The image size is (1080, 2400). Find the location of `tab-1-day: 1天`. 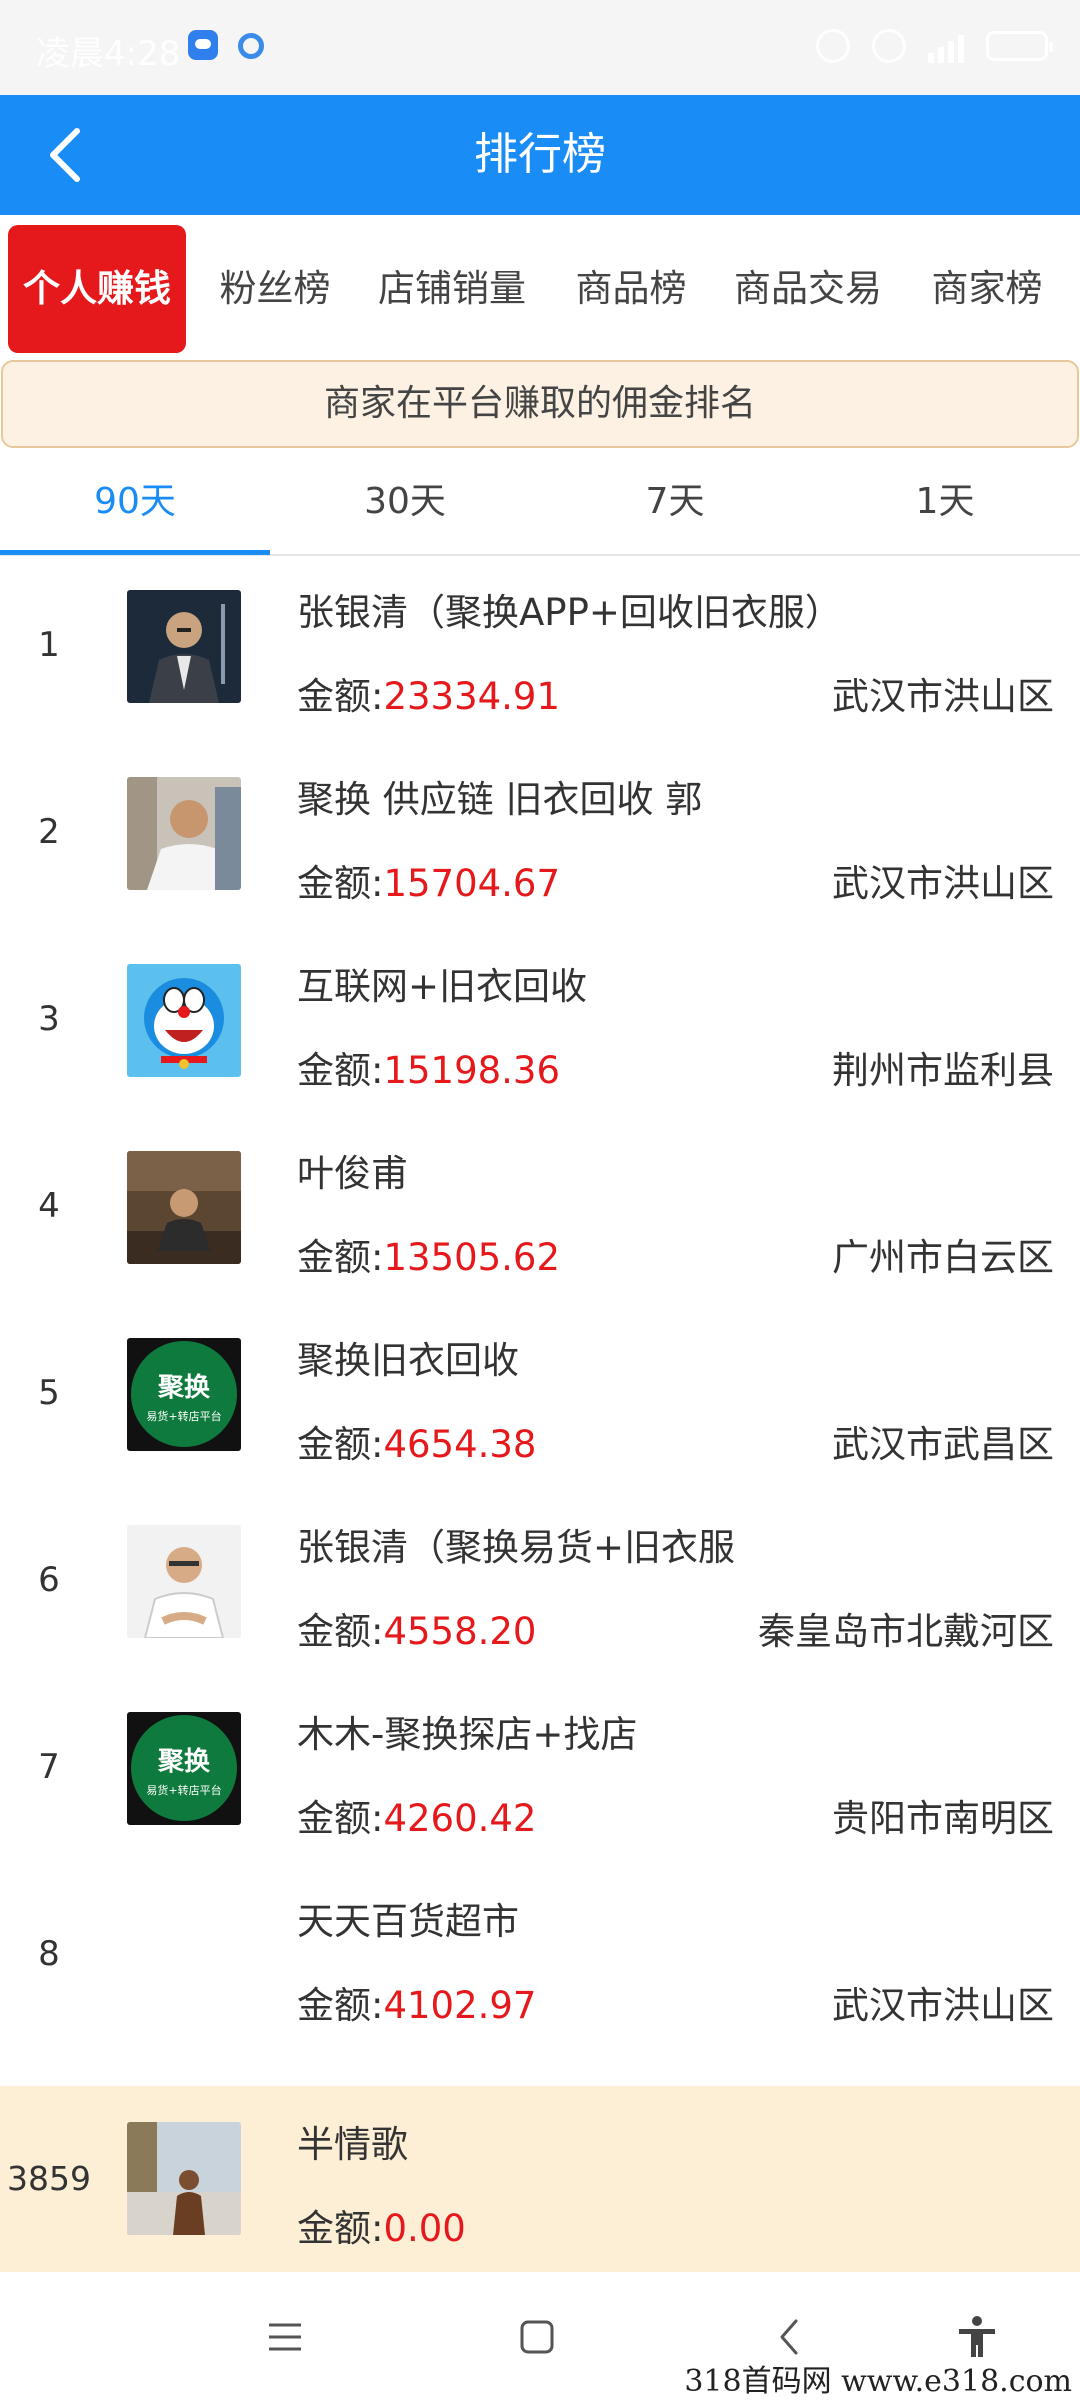

tab-1-day: 1天 is located at coordinates (945, 502).